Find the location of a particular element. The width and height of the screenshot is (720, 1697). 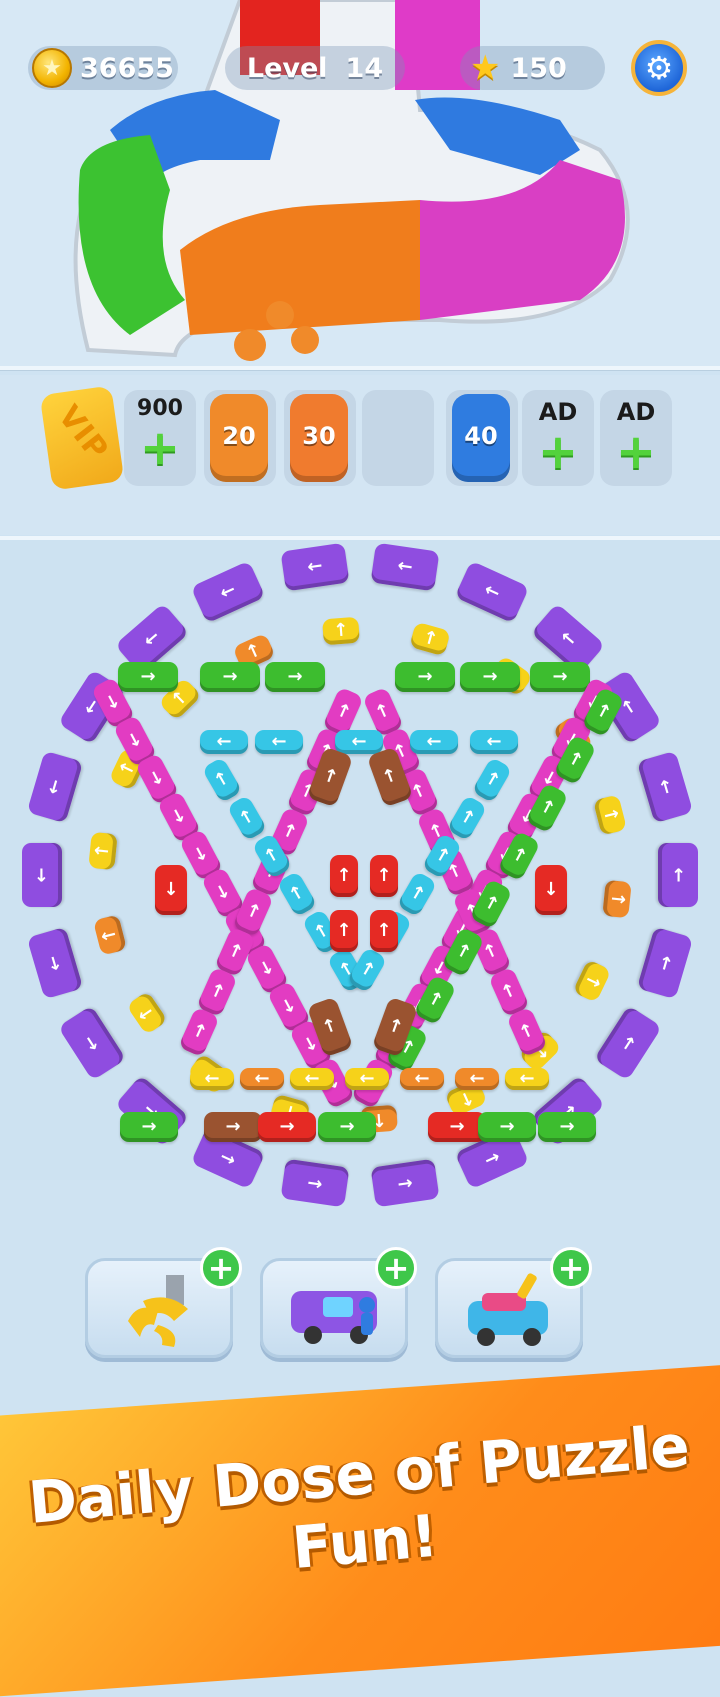

slot-car: 40 is located at coordinates (481, 438).